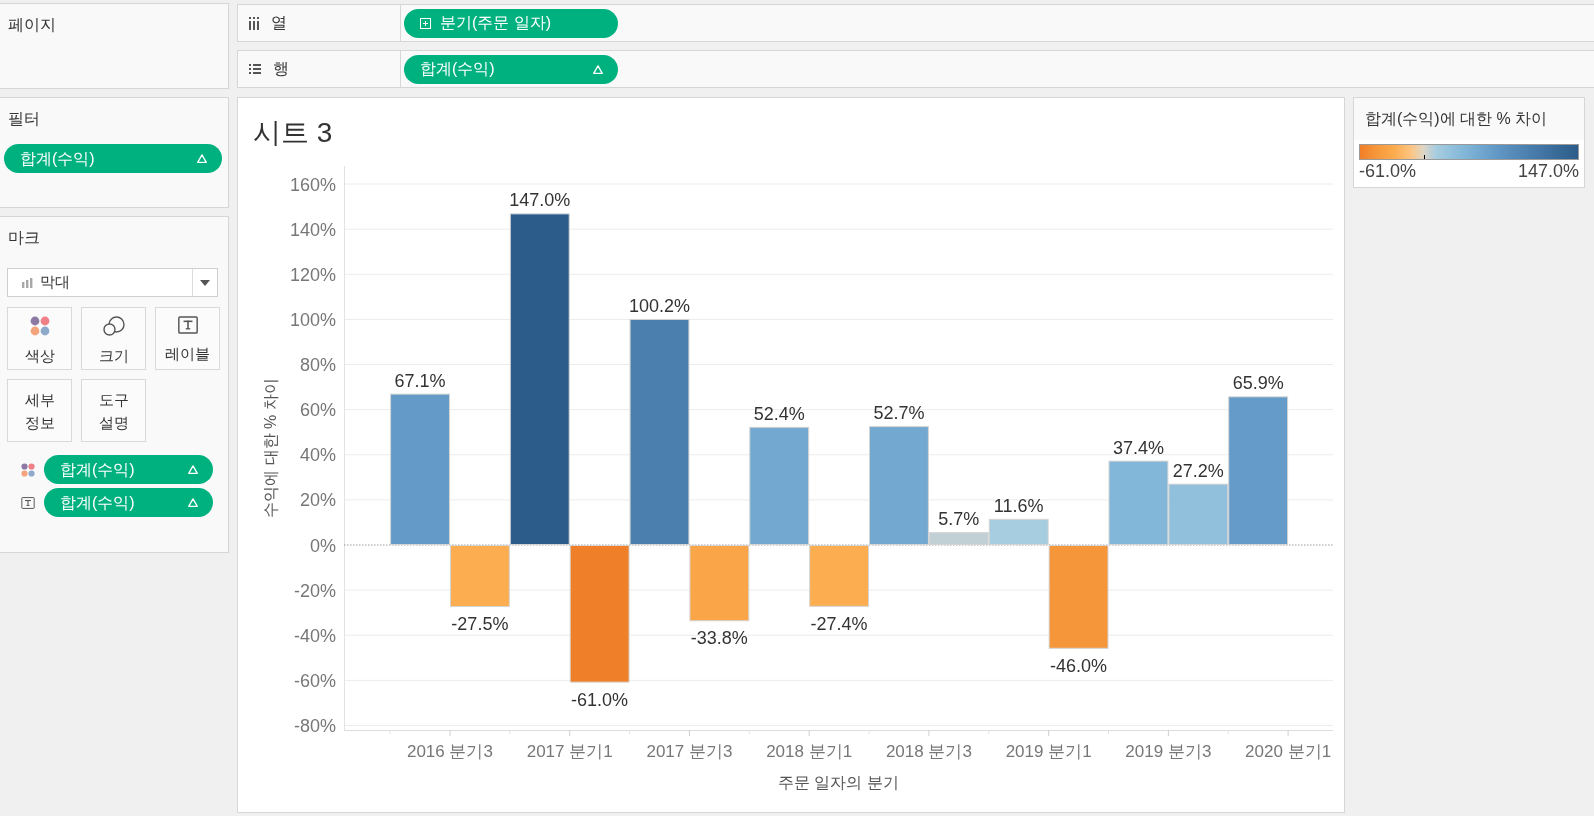  What do you see at coordinates (312, 274) in the screenshot?
I see `y-tick-label: 120%` at bounding box center [312, 274].